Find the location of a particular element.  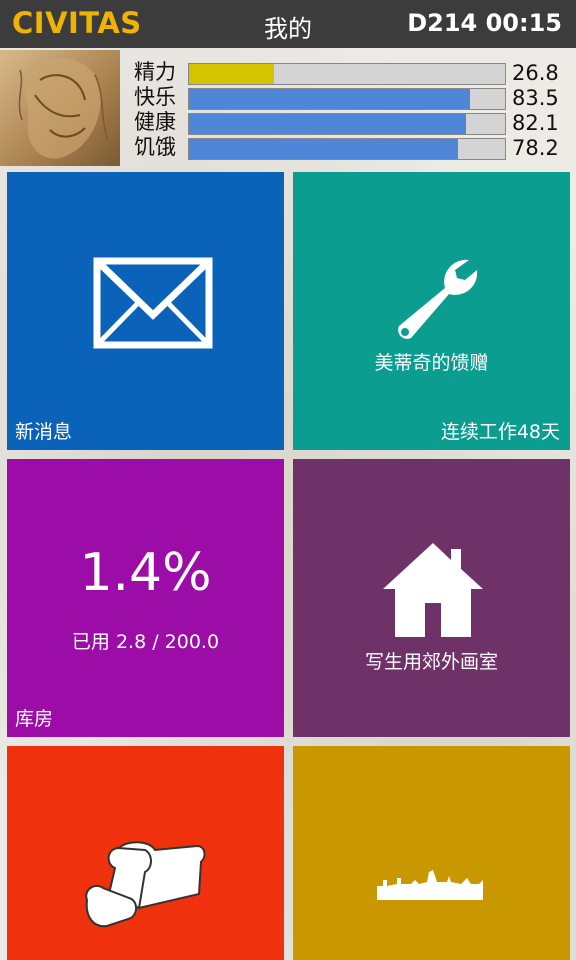

stats-panel: 精力 26.8 快乐 83.5 健康 82.1 饥饿 78.2 is located at coordinates (349, 110).